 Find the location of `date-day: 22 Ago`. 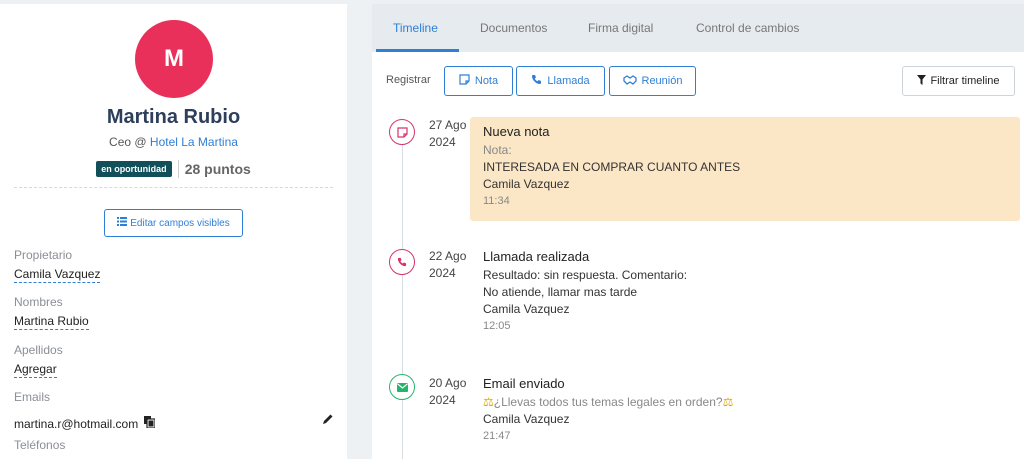

date-day: 22 Ago is located at coordinates (448, 256).